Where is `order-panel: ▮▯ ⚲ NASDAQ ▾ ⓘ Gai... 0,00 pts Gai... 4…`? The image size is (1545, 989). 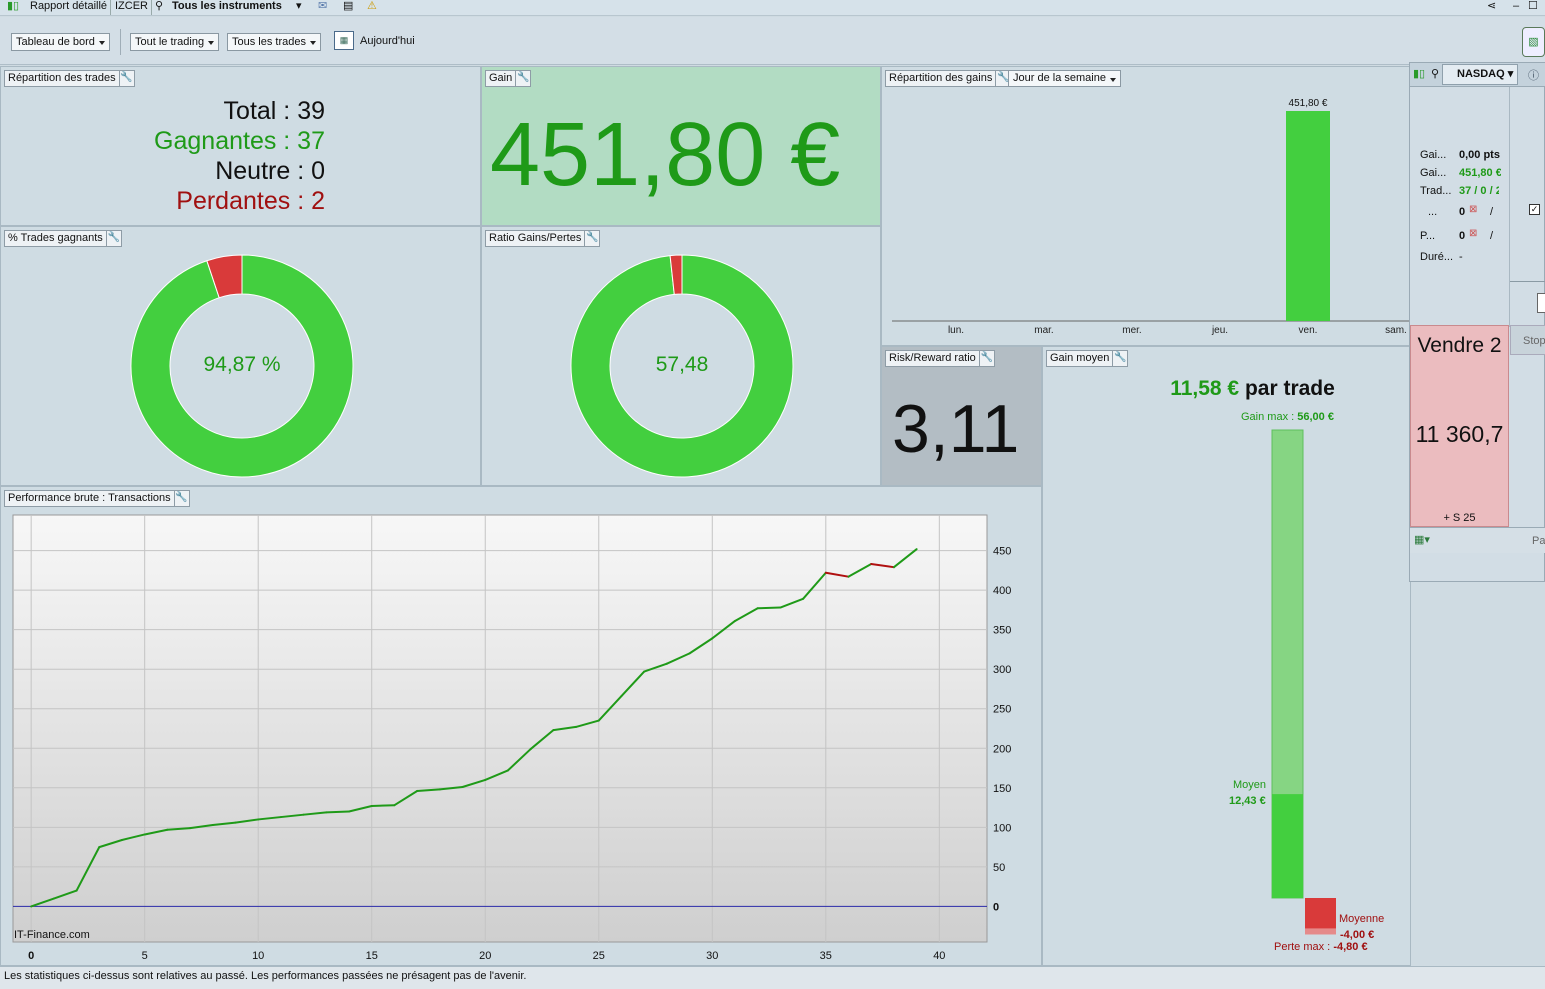
order-panel: ▮▯ ⚲ NASDAQ ▾ ⓘ Gai... 0,00 pts Gai... 4… is located at coordinates (1477, 322).